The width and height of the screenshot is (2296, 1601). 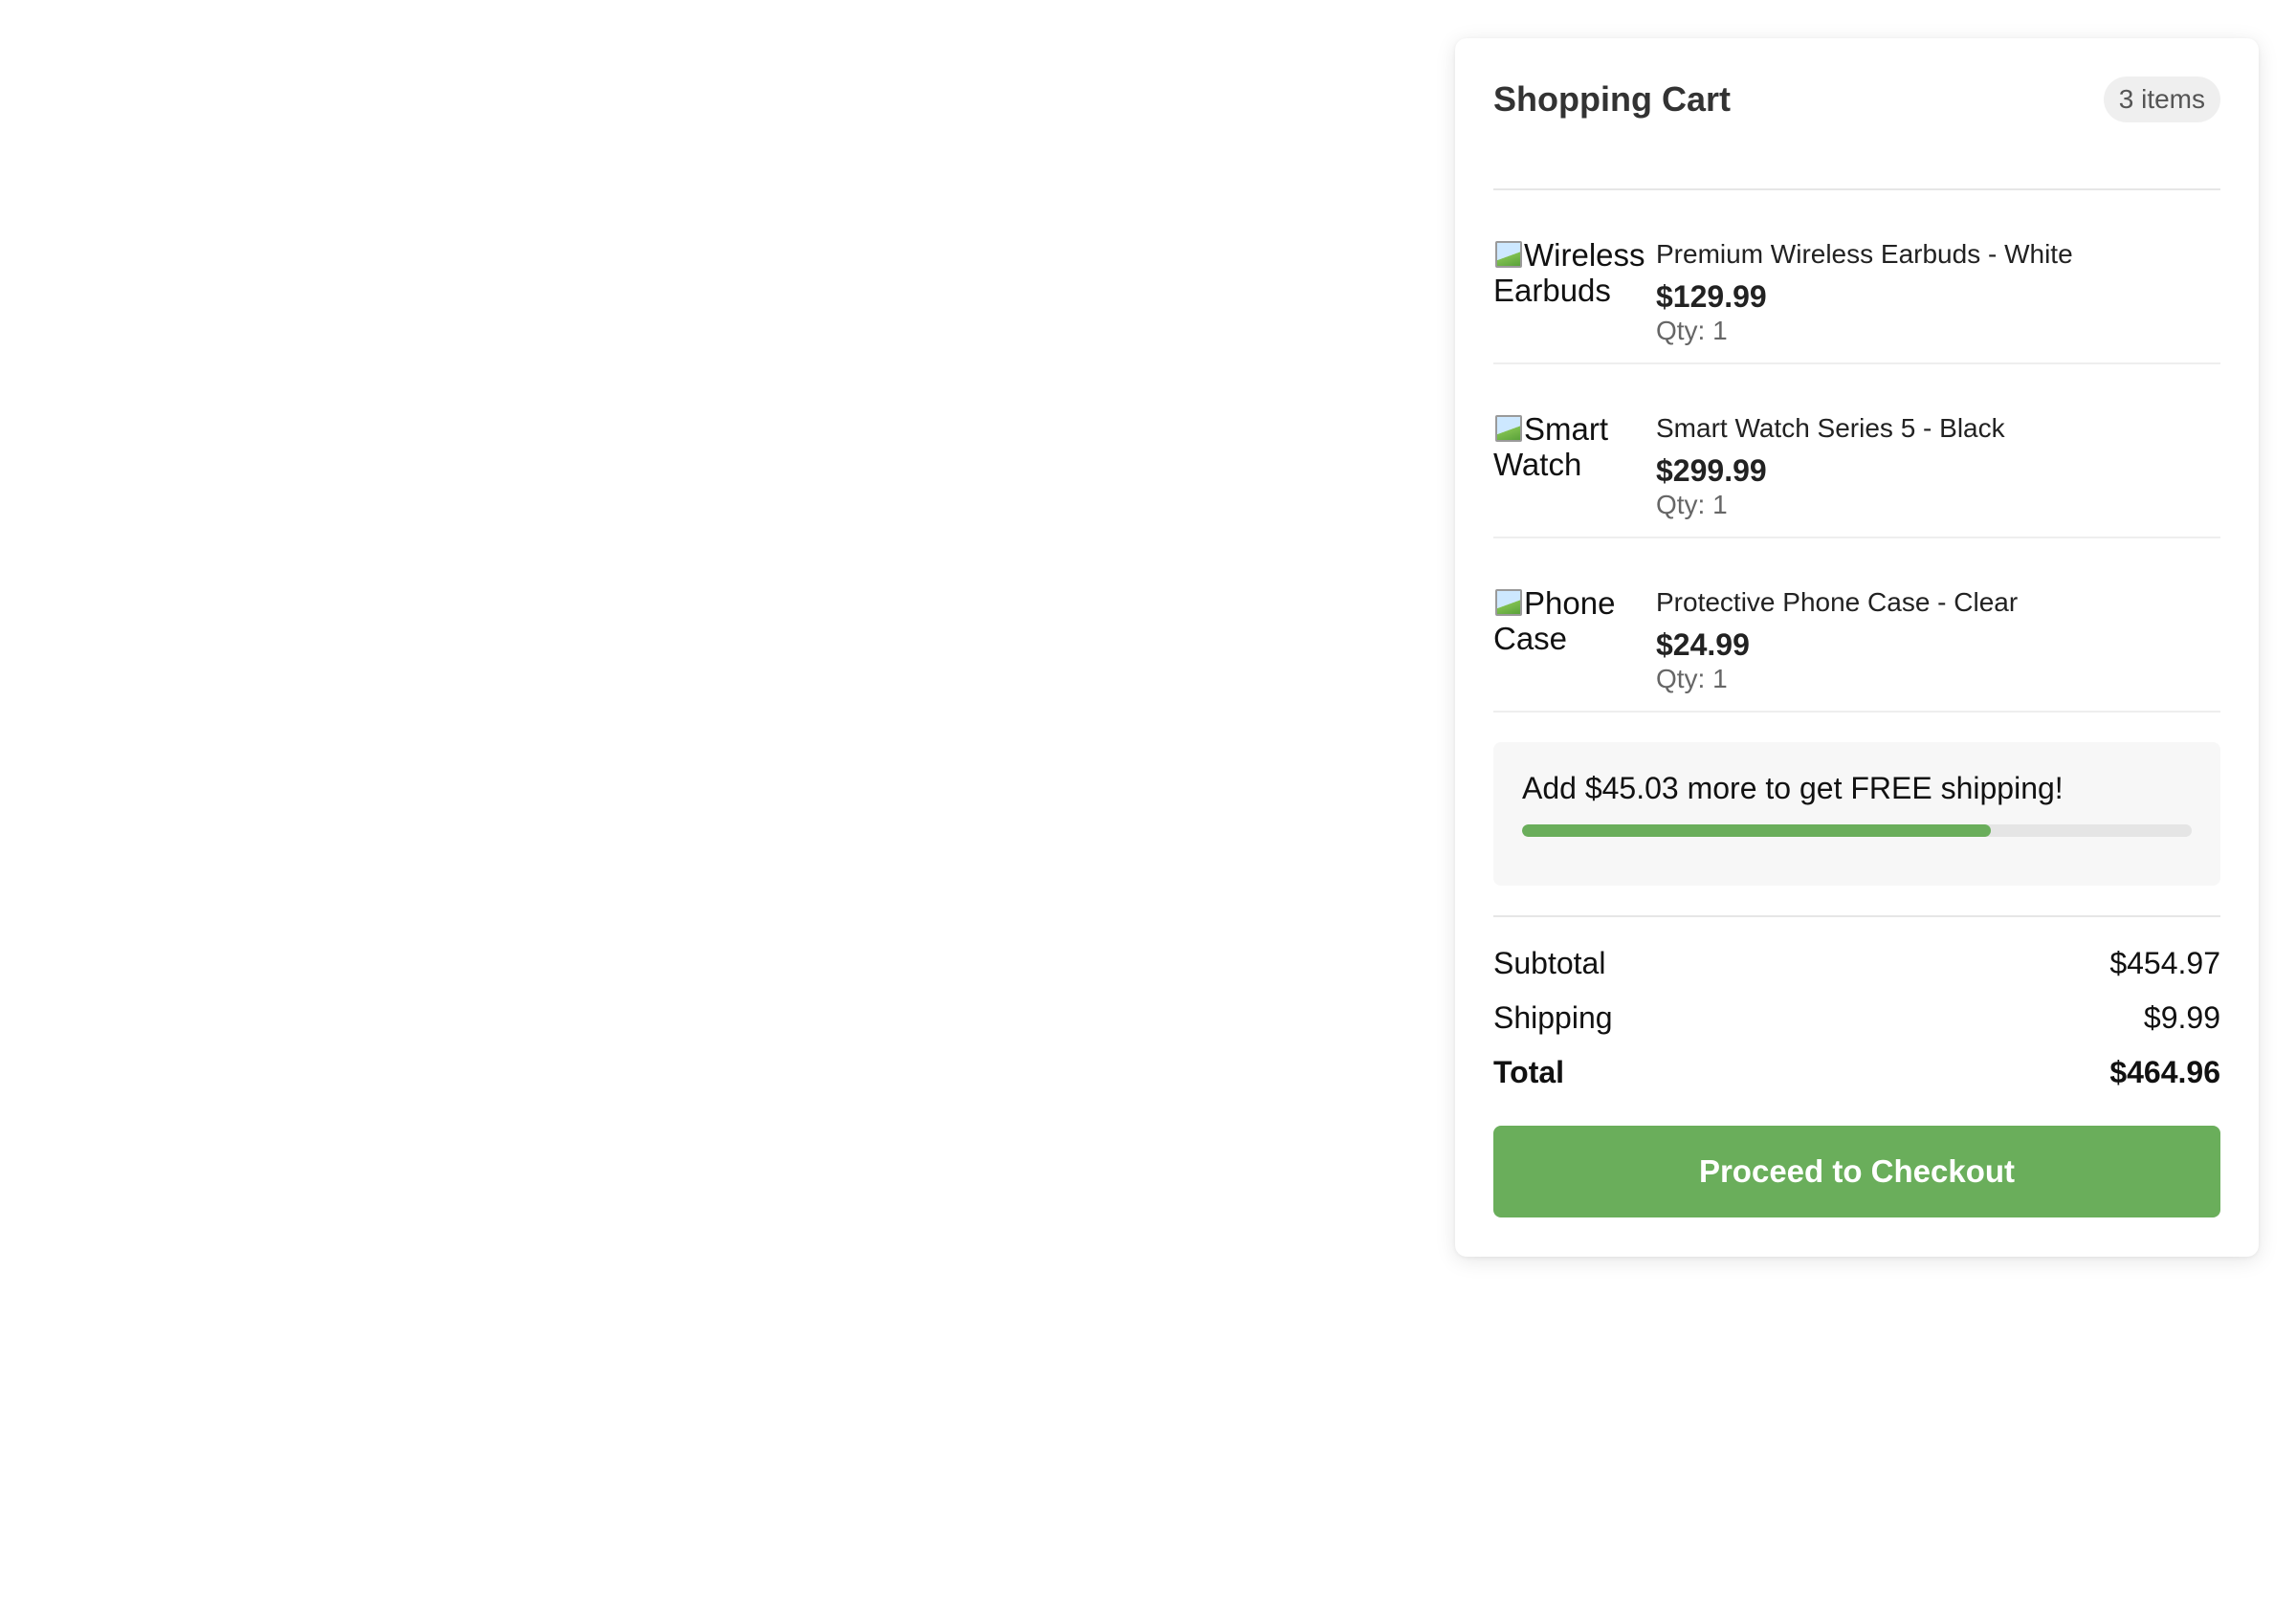 What do you see at coordinates (1857, 814) in the screenshot?
I see `free-shipping-banner: Add $45.03 more to get FREE shipping!` at bounding box center [1857, 814].